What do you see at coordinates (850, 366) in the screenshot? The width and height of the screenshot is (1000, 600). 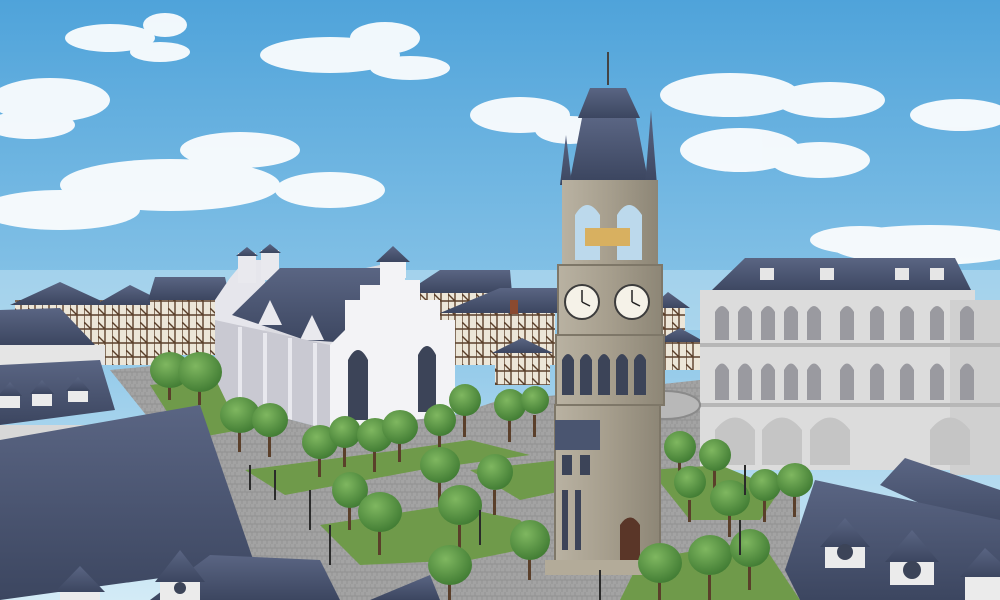 I see `classical-palace` at bounding box center [850, 366].